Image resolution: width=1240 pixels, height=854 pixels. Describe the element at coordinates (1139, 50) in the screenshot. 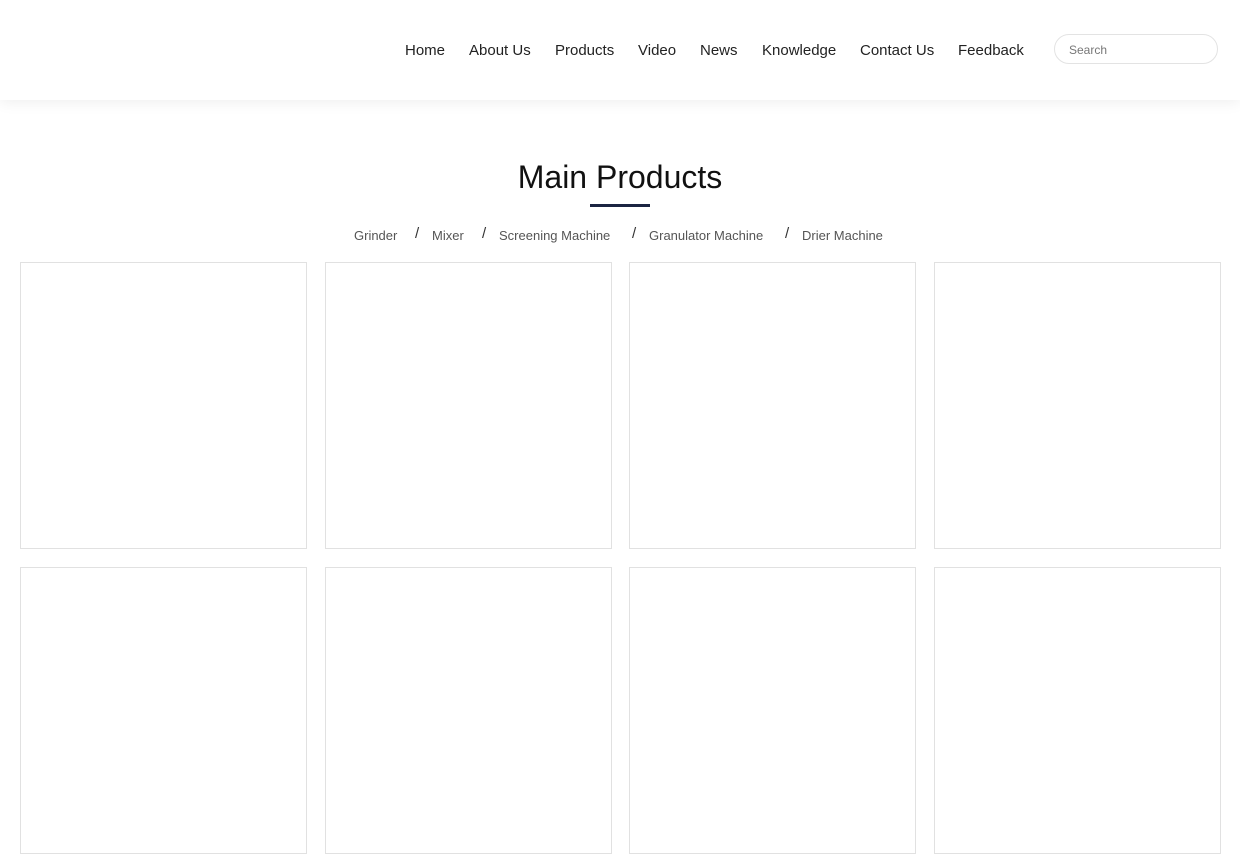

I see `search-input` at that location.